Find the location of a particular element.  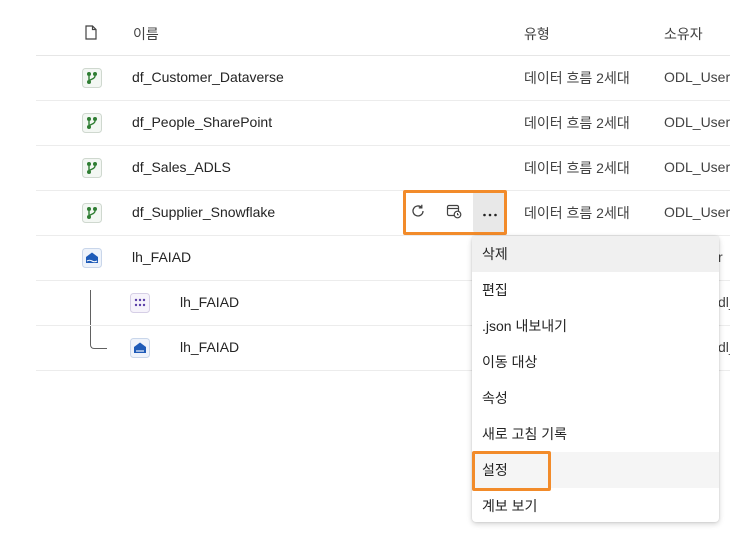

column-header-type: 유형 is located at coordinates (537, 34).